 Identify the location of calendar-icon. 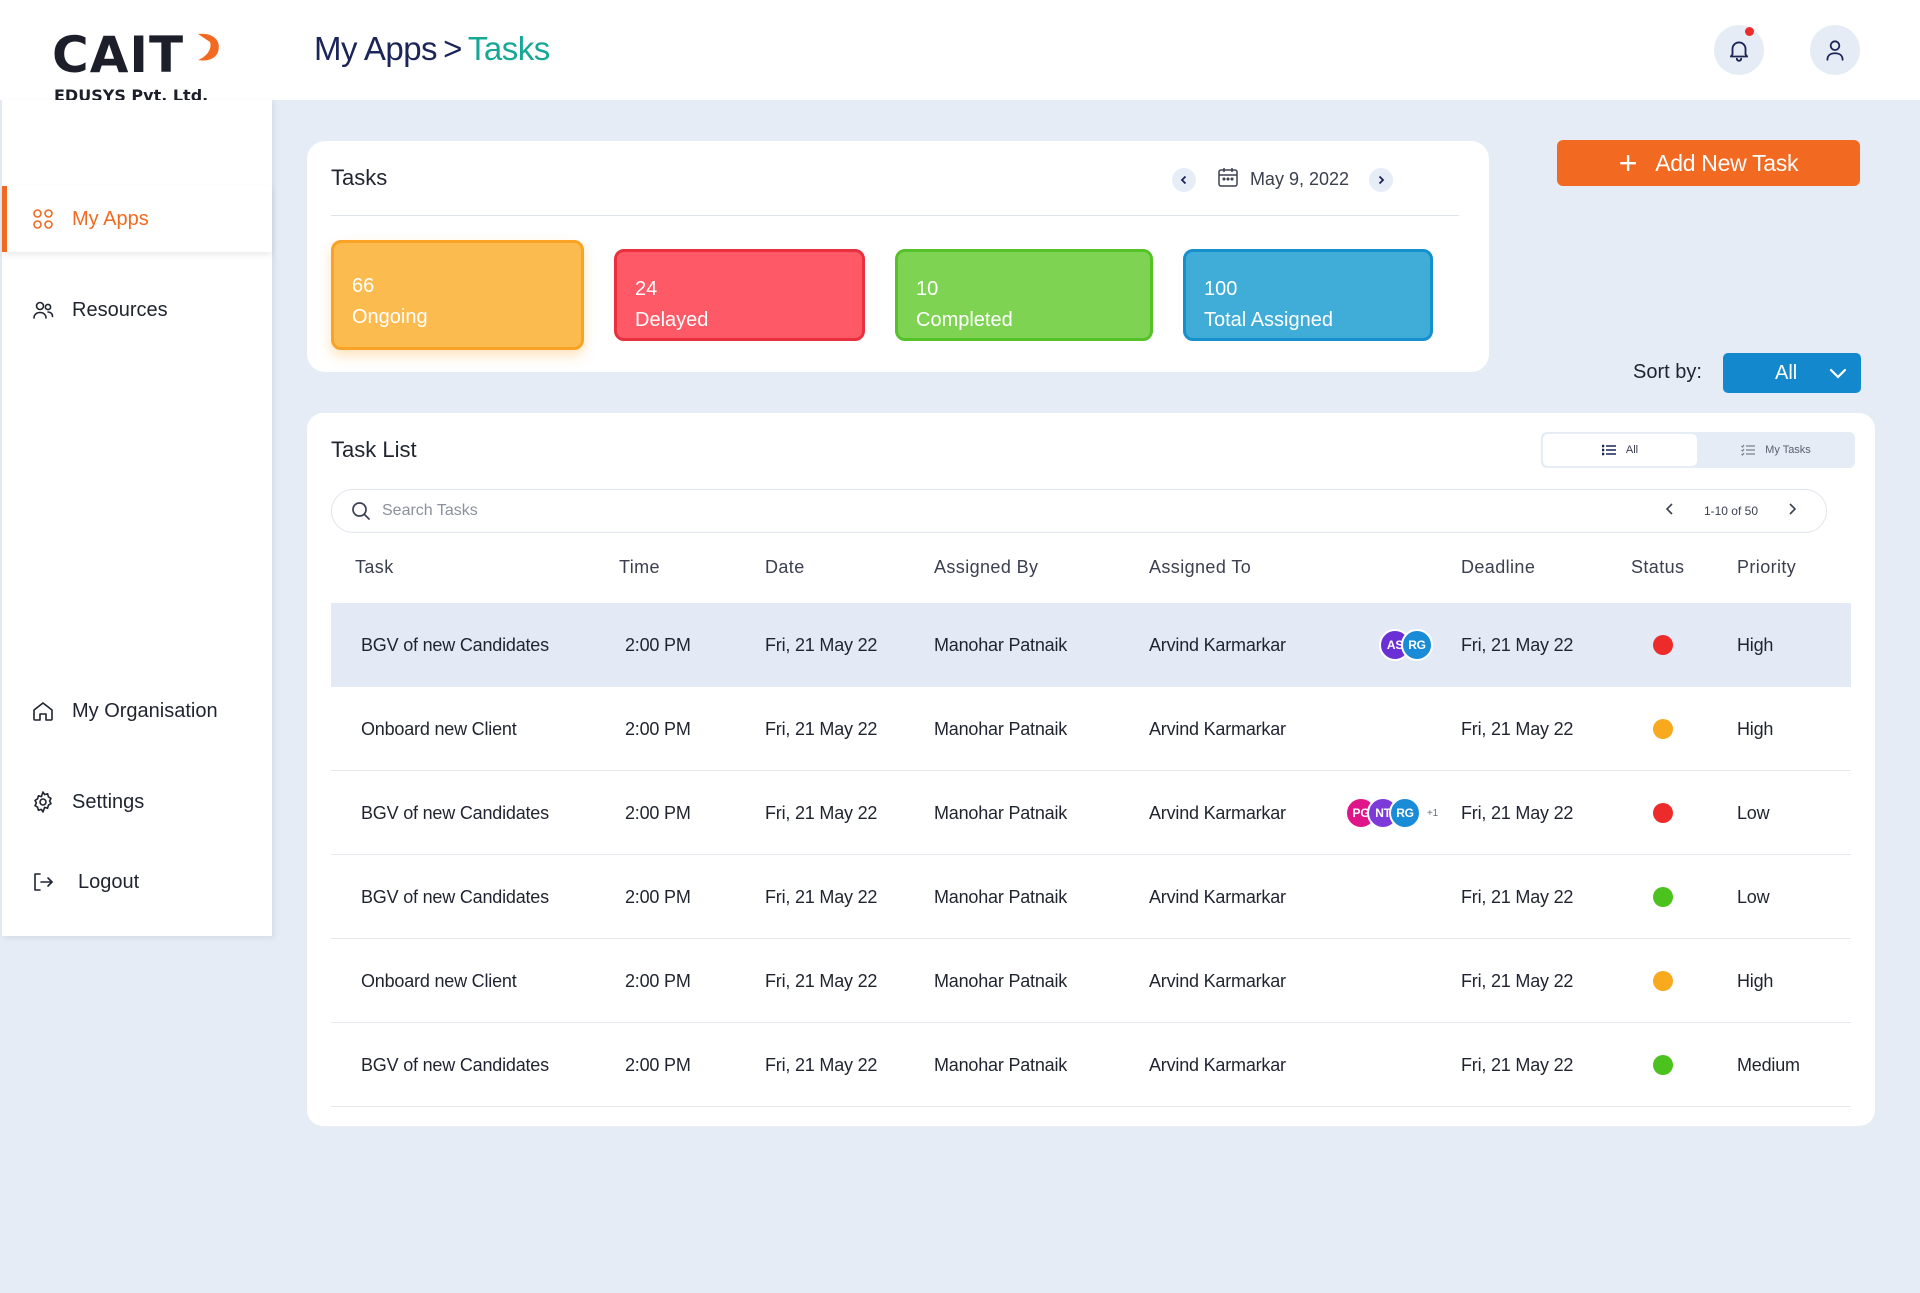
(1228, 179).